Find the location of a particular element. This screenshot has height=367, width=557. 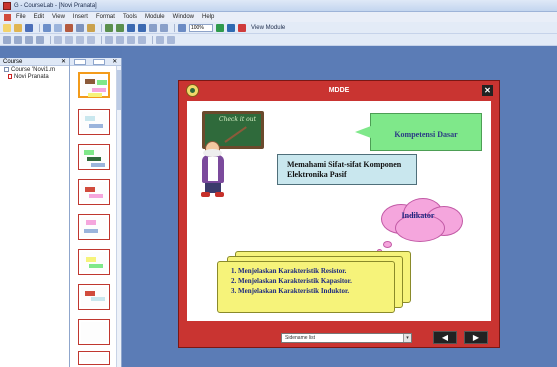

menu-edit: Edit is located at coordinates (39, 17).